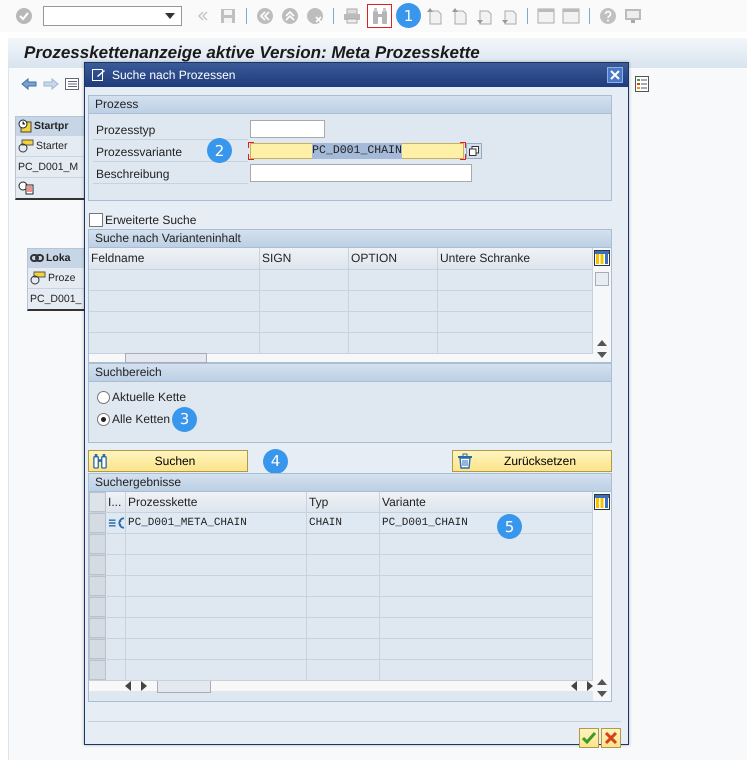  Describe the element at coordinates (228, 16) in the screenshot. I see `save-icon` at that location.